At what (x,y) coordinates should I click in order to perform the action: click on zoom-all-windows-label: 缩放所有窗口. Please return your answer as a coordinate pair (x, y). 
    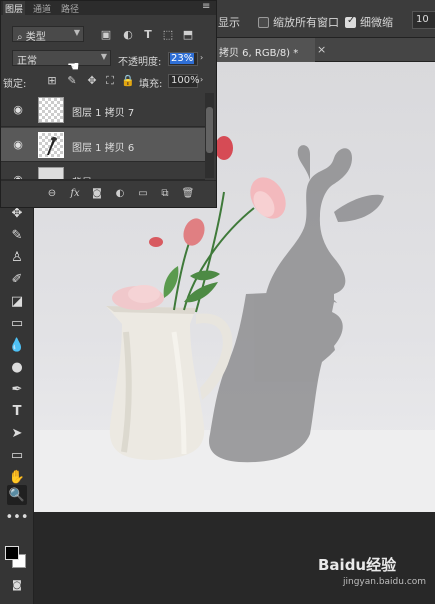
    Looking at the image, I should click on (306, 22).